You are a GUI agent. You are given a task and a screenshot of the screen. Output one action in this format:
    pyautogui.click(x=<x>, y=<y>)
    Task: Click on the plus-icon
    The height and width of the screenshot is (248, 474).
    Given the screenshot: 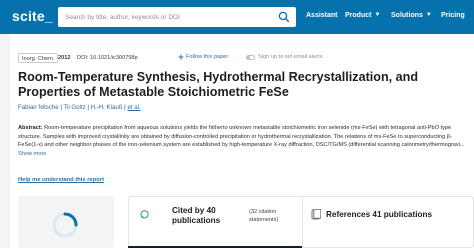 What is the action you would take?
    pyautogui.click(x=181, y=57)
    